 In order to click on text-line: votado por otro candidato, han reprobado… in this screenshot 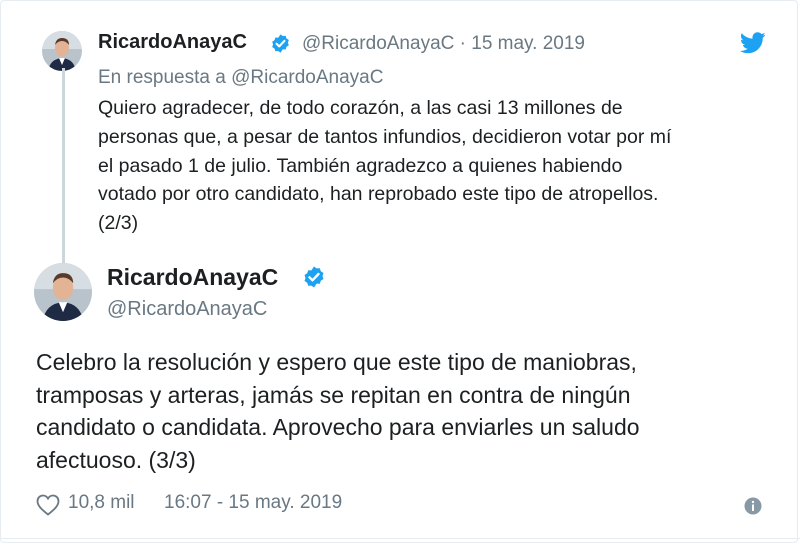, I will do `click(378, 194)`.